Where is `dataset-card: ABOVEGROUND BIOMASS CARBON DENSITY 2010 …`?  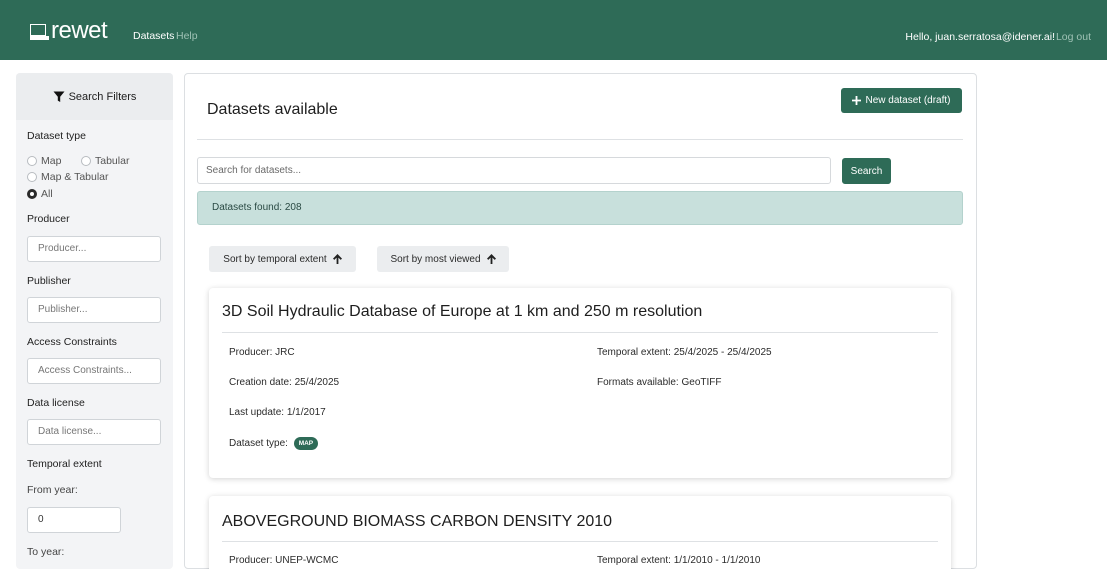 dataset-card: ABOVEGROUND BIOMASS CARBON DENSITY 2010 … is located at coordinates (580, 532).